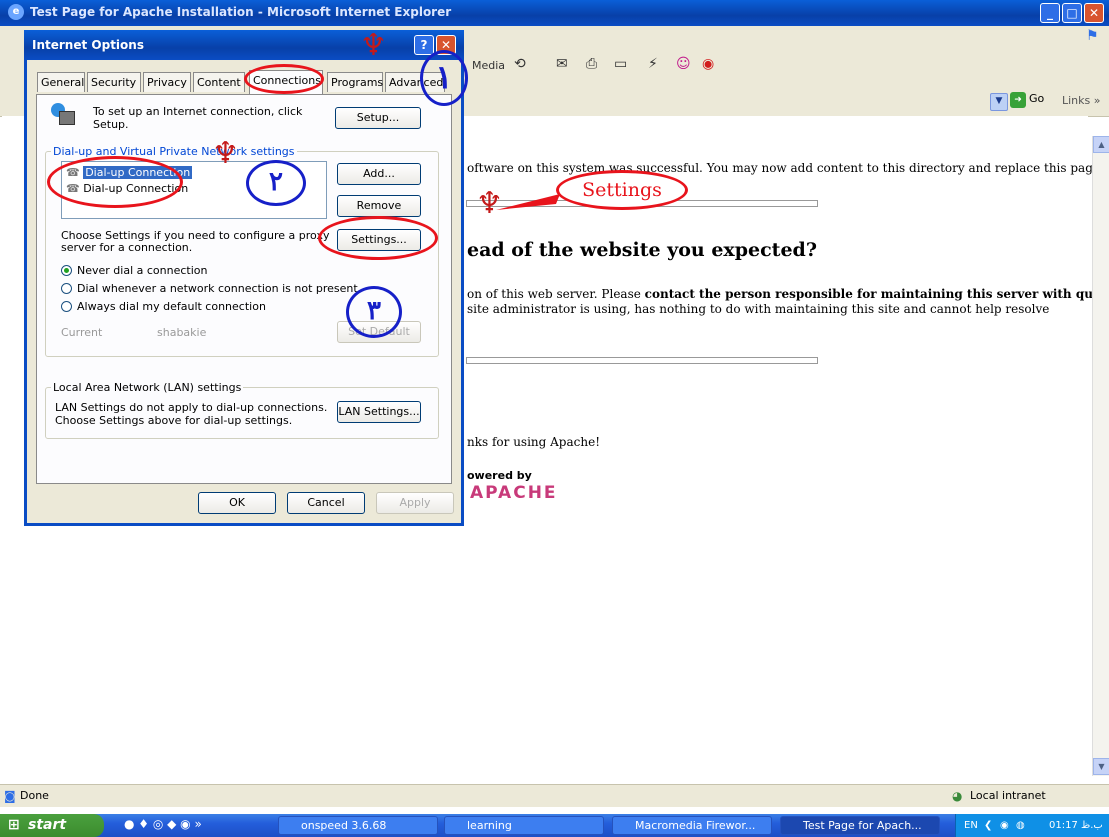 Image resolution: width=1109 pixels, height=837 pixels. What do you see at coordinates (34, 795) in the screenshot?
I see `status-text: Done` at bounding box center [34, 795].